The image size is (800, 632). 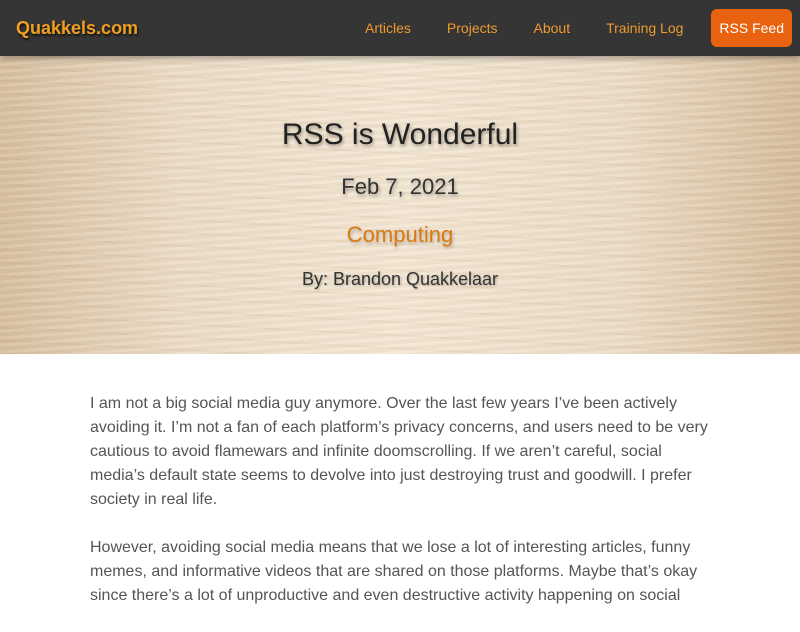 I want to click on post-author: By: Brandon Quakkelaar, so click(x=400, y=279).